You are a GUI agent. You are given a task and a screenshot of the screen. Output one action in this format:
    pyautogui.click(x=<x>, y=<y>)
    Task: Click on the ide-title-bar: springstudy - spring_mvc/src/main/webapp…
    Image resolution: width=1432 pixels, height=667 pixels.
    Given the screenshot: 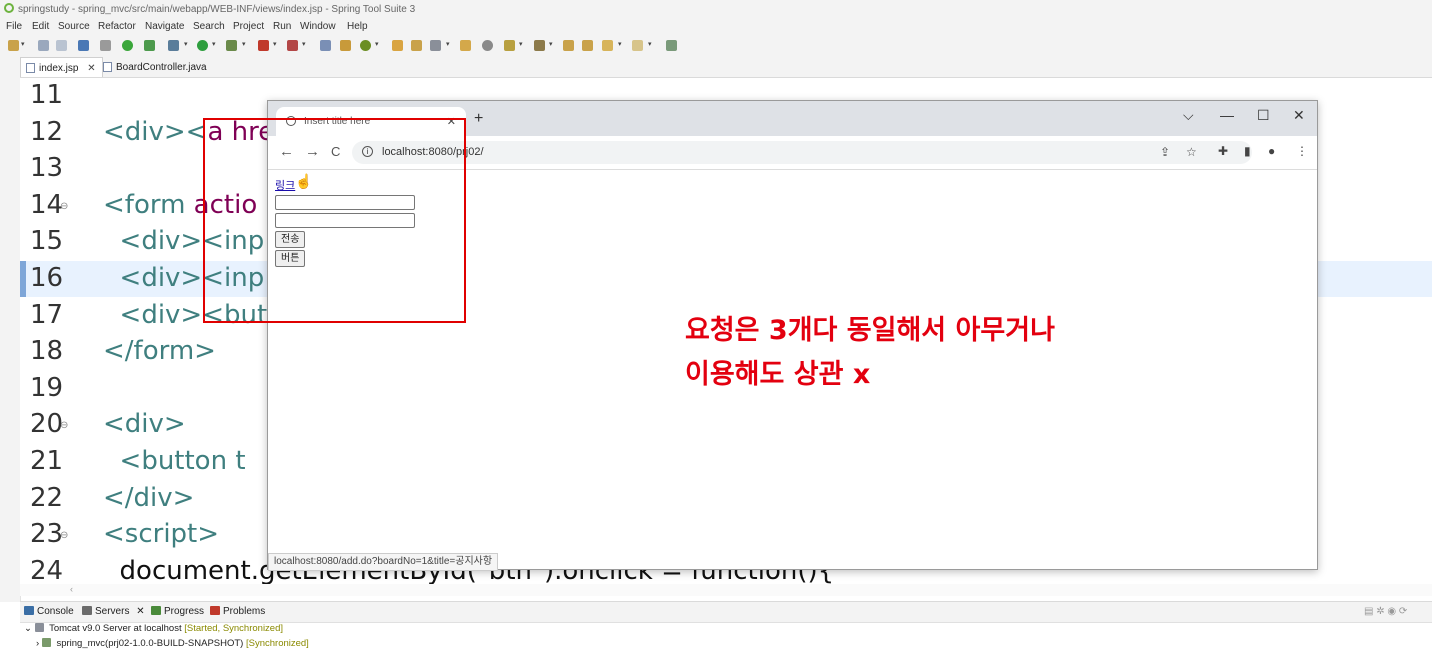 What is the action you would take?
    pyautogui.click(x=716, y=9)
    